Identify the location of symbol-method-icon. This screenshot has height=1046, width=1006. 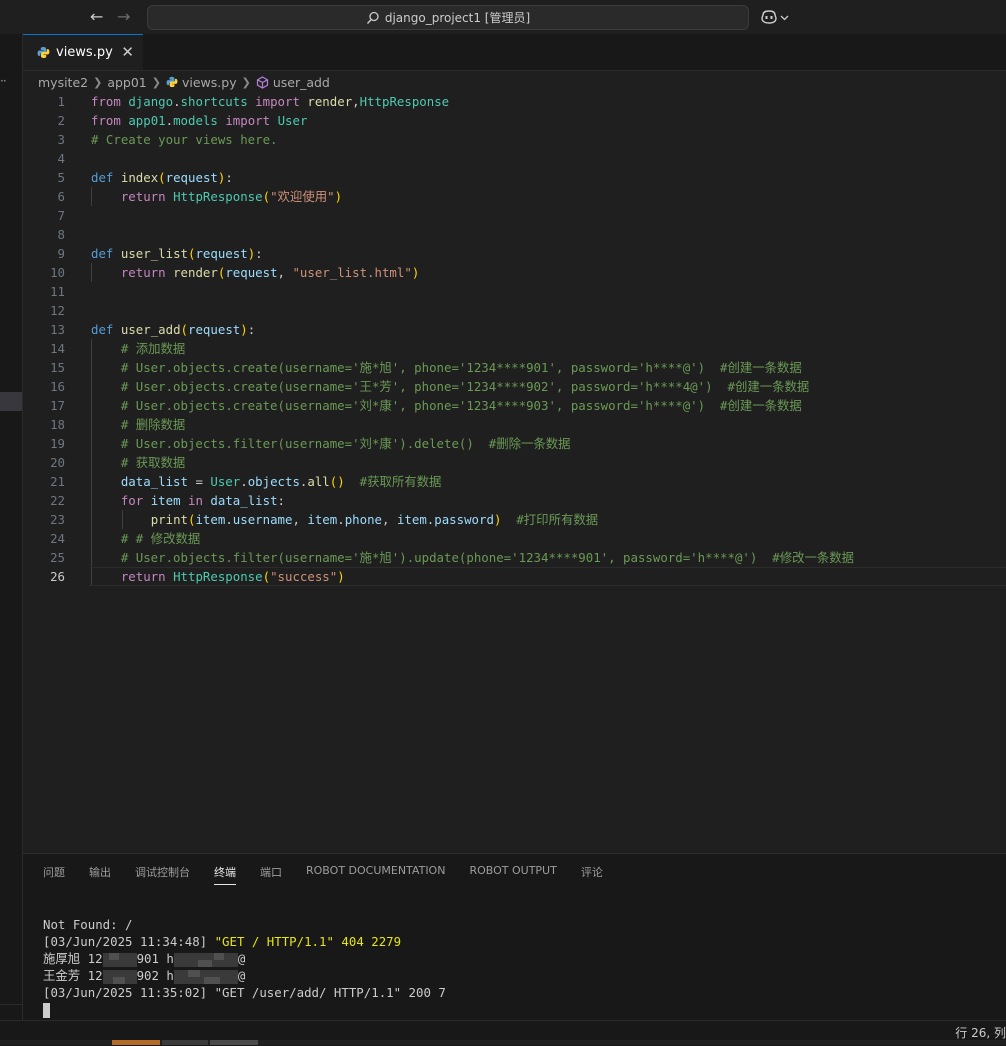
(262, 82).